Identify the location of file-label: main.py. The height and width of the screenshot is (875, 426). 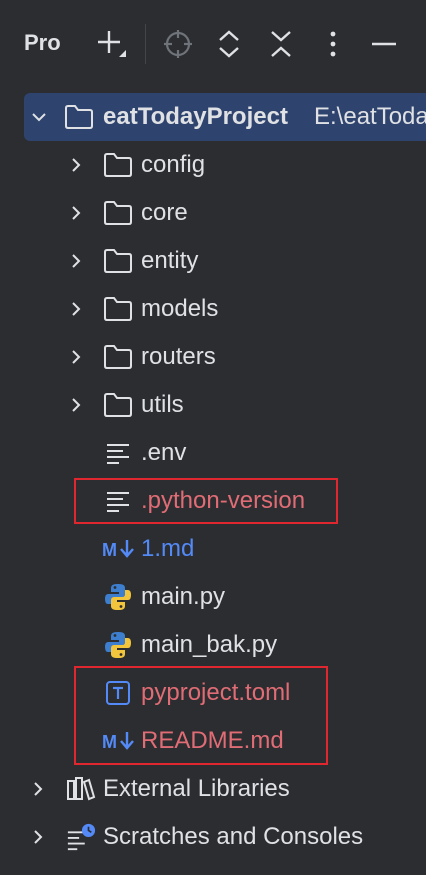
(183, 596).